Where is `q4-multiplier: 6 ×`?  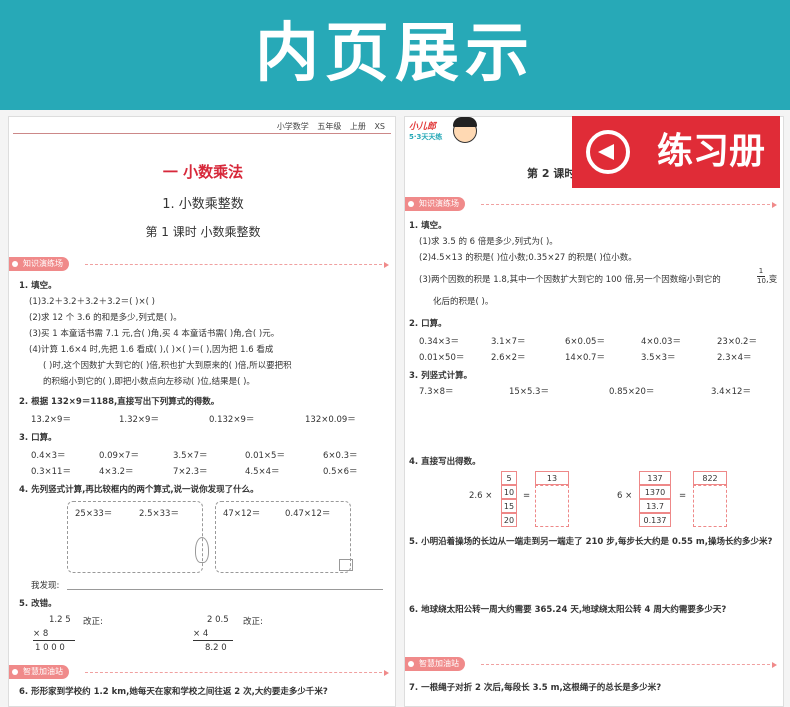 q4-multiplier: 6 × is located at coordinates (625, 496).